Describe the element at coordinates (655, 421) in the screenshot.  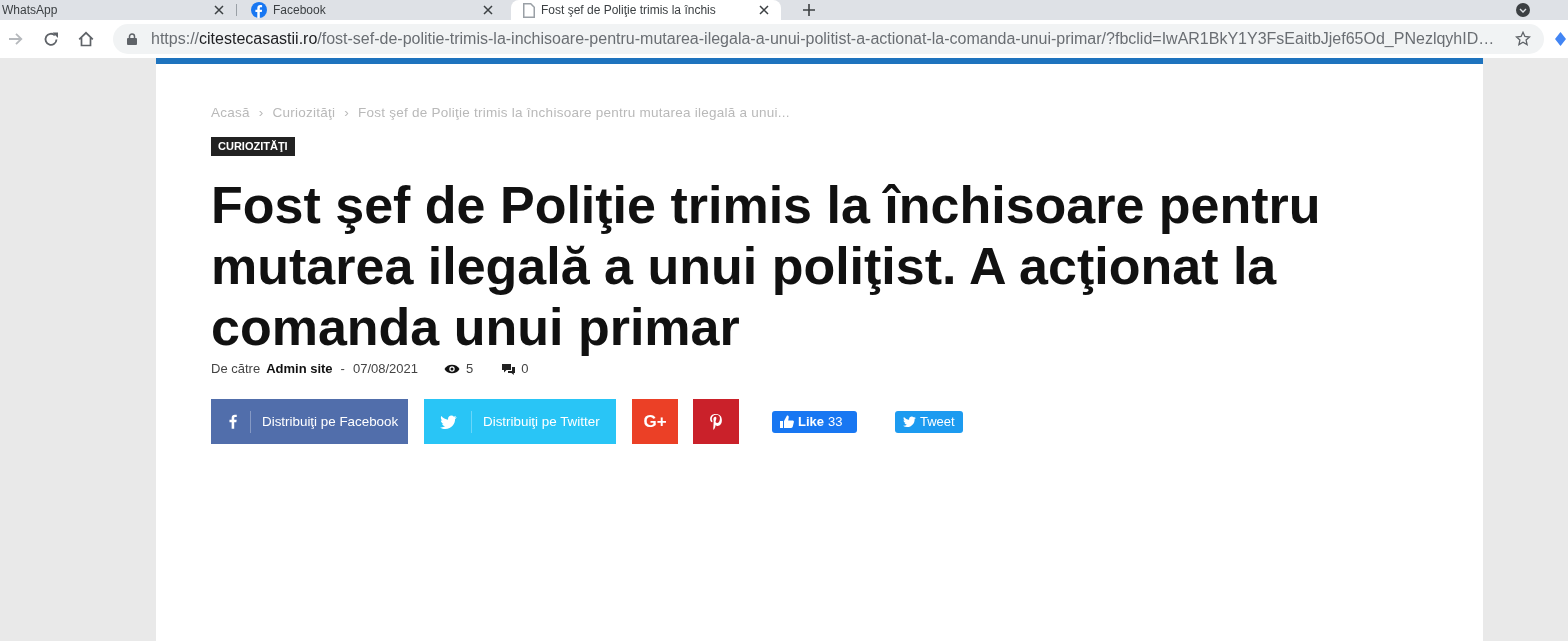
I see `share-button: G+` at that location.